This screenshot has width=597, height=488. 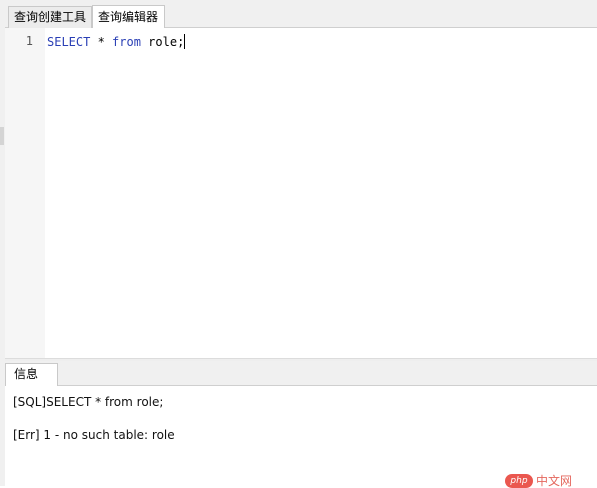 What do you see at coordinates (185, 41) in the screenshot?
I see `text-caret` at bounding box center [185, 41].